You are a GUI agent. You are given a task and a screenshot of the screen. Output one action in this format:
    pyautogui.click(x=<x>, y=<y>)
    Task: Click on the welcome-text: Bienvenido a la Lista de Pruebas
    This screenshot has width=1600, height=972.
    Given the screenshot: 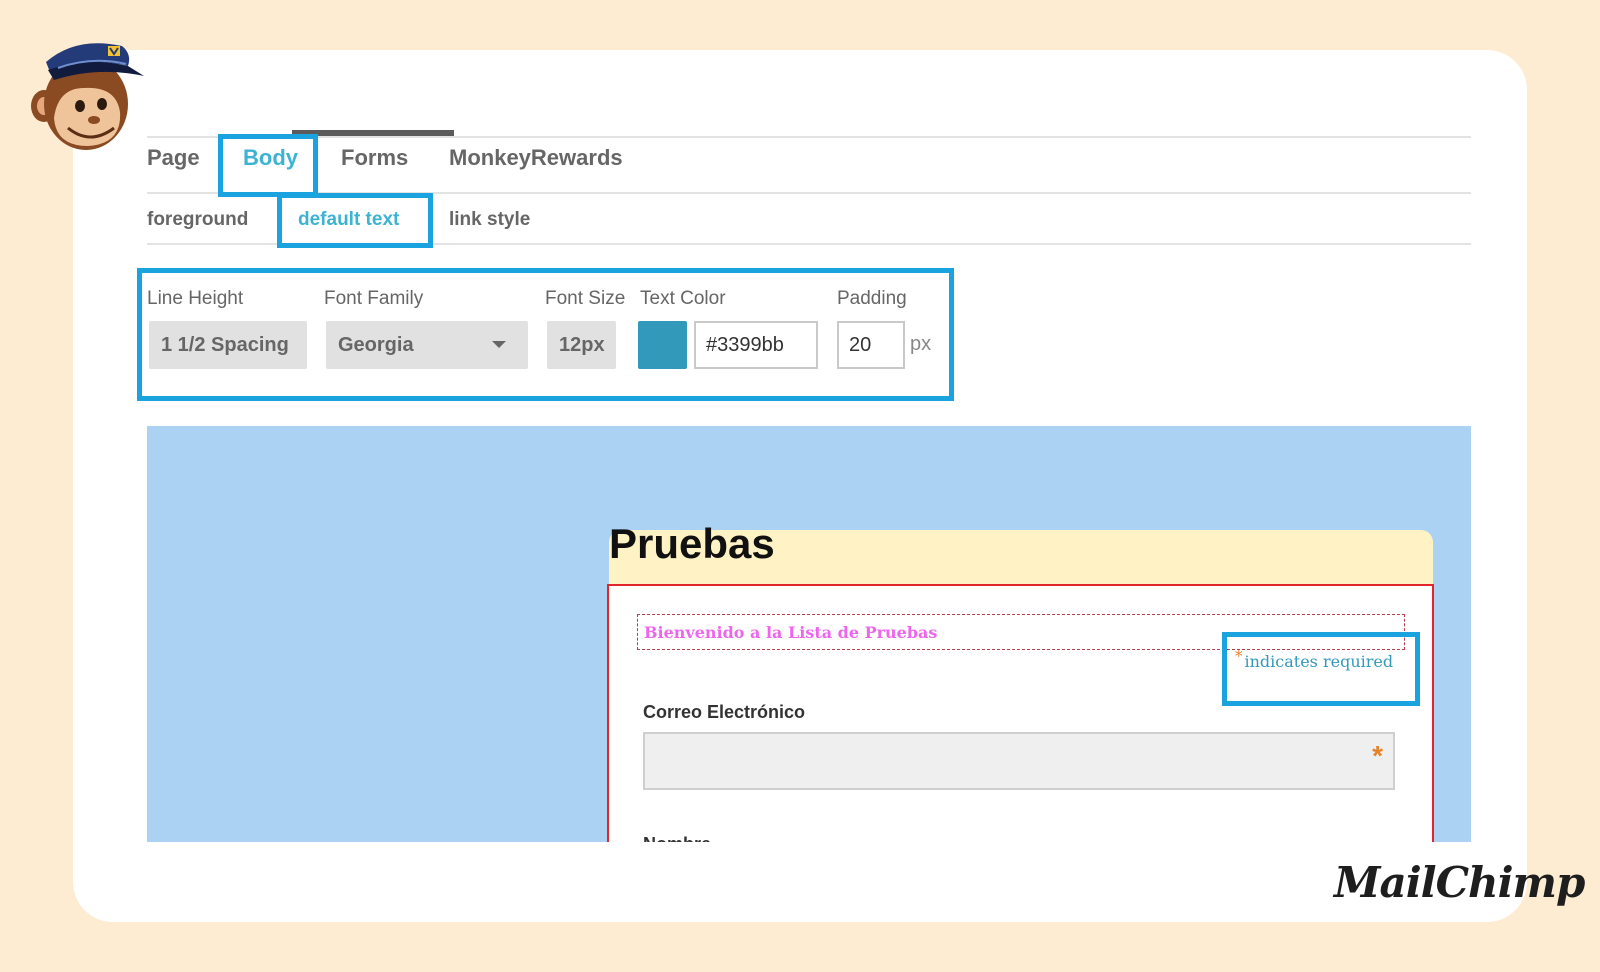 What is the action you would take?
    pyautogui.click(x=1021, y=632)
    